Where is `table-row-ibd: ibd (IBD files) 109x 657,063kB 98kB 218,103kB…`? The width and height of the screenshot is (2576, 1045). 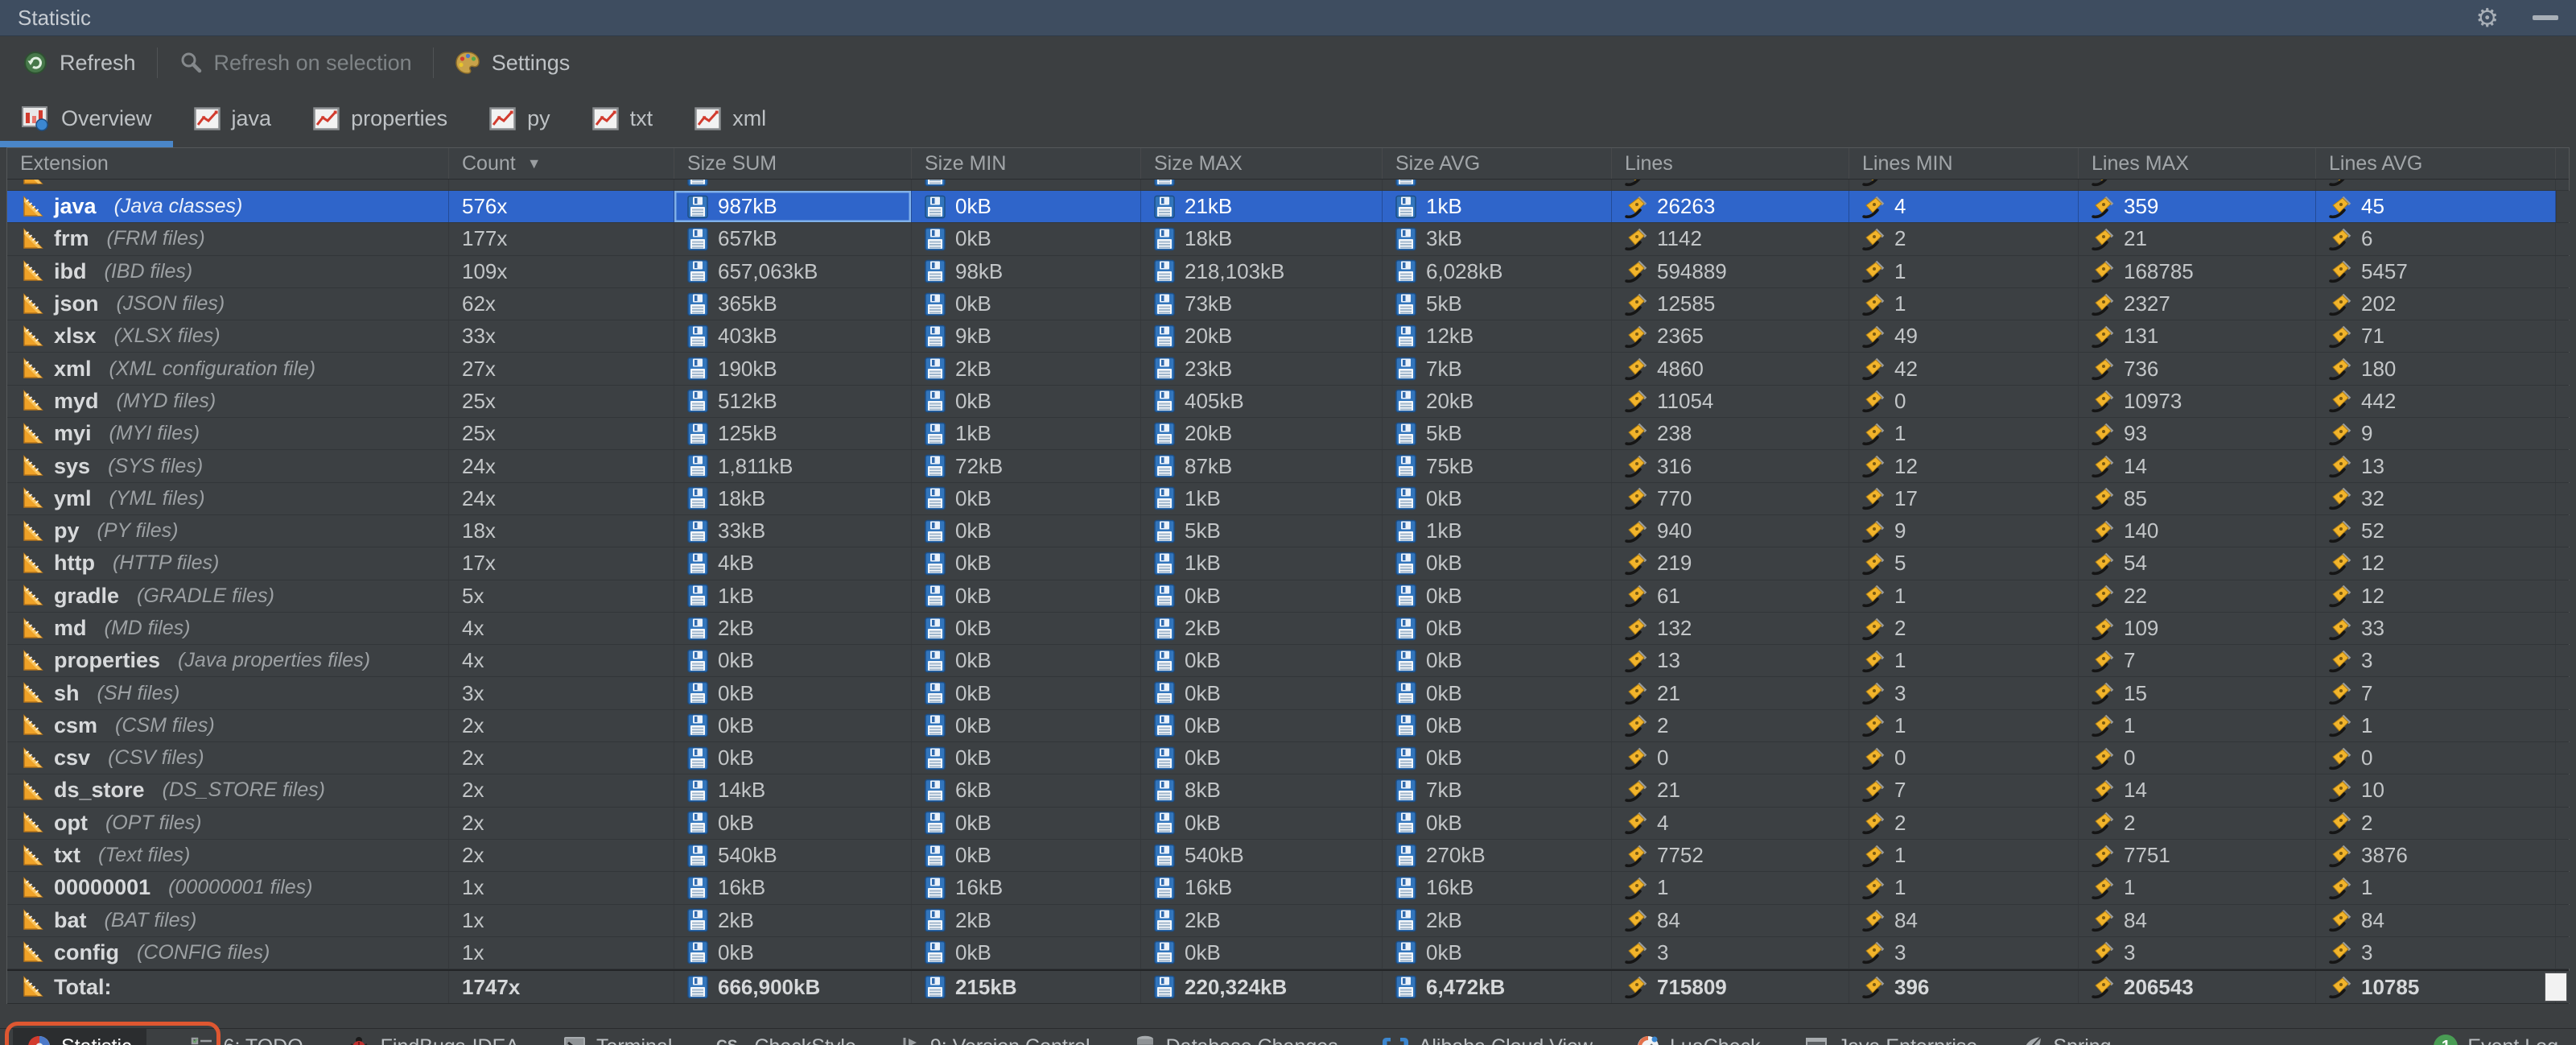 table-row-ibd: ibd (IBD files) 109x 657,063kB 98kB 218,103kB… is located at coordinates (1288, 271).